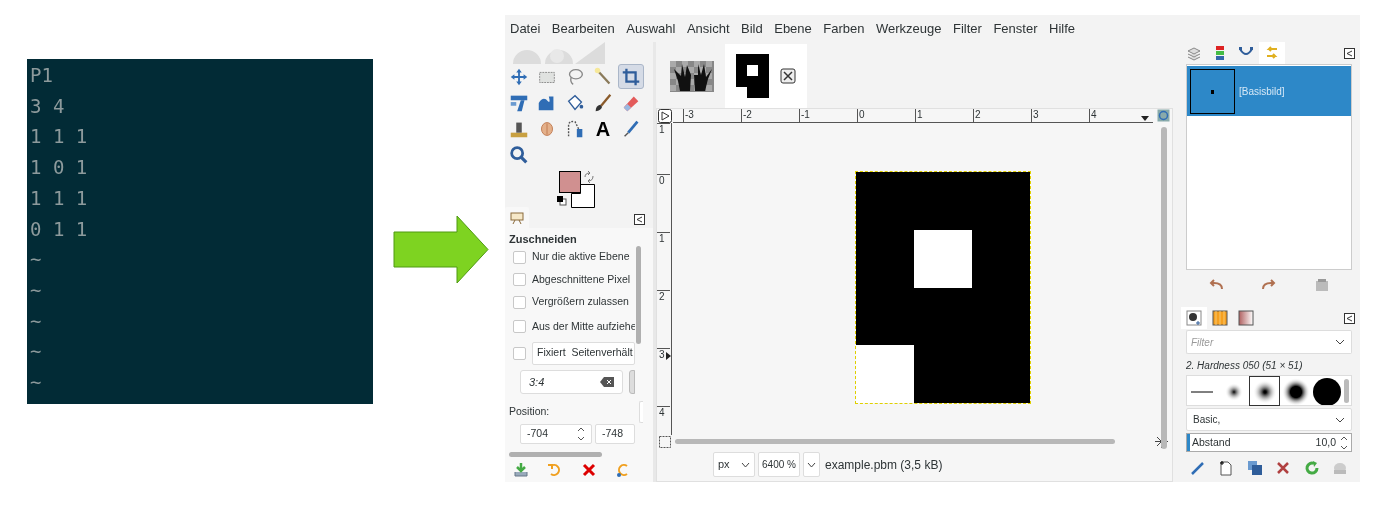 This screenshot has height=516, width=1377. What do you see at coordinates (1245, 366) in the screenshot?
I see `brush-name: 2. Hardness 050 (51 × 51)` at bounding box center [1245, 366].